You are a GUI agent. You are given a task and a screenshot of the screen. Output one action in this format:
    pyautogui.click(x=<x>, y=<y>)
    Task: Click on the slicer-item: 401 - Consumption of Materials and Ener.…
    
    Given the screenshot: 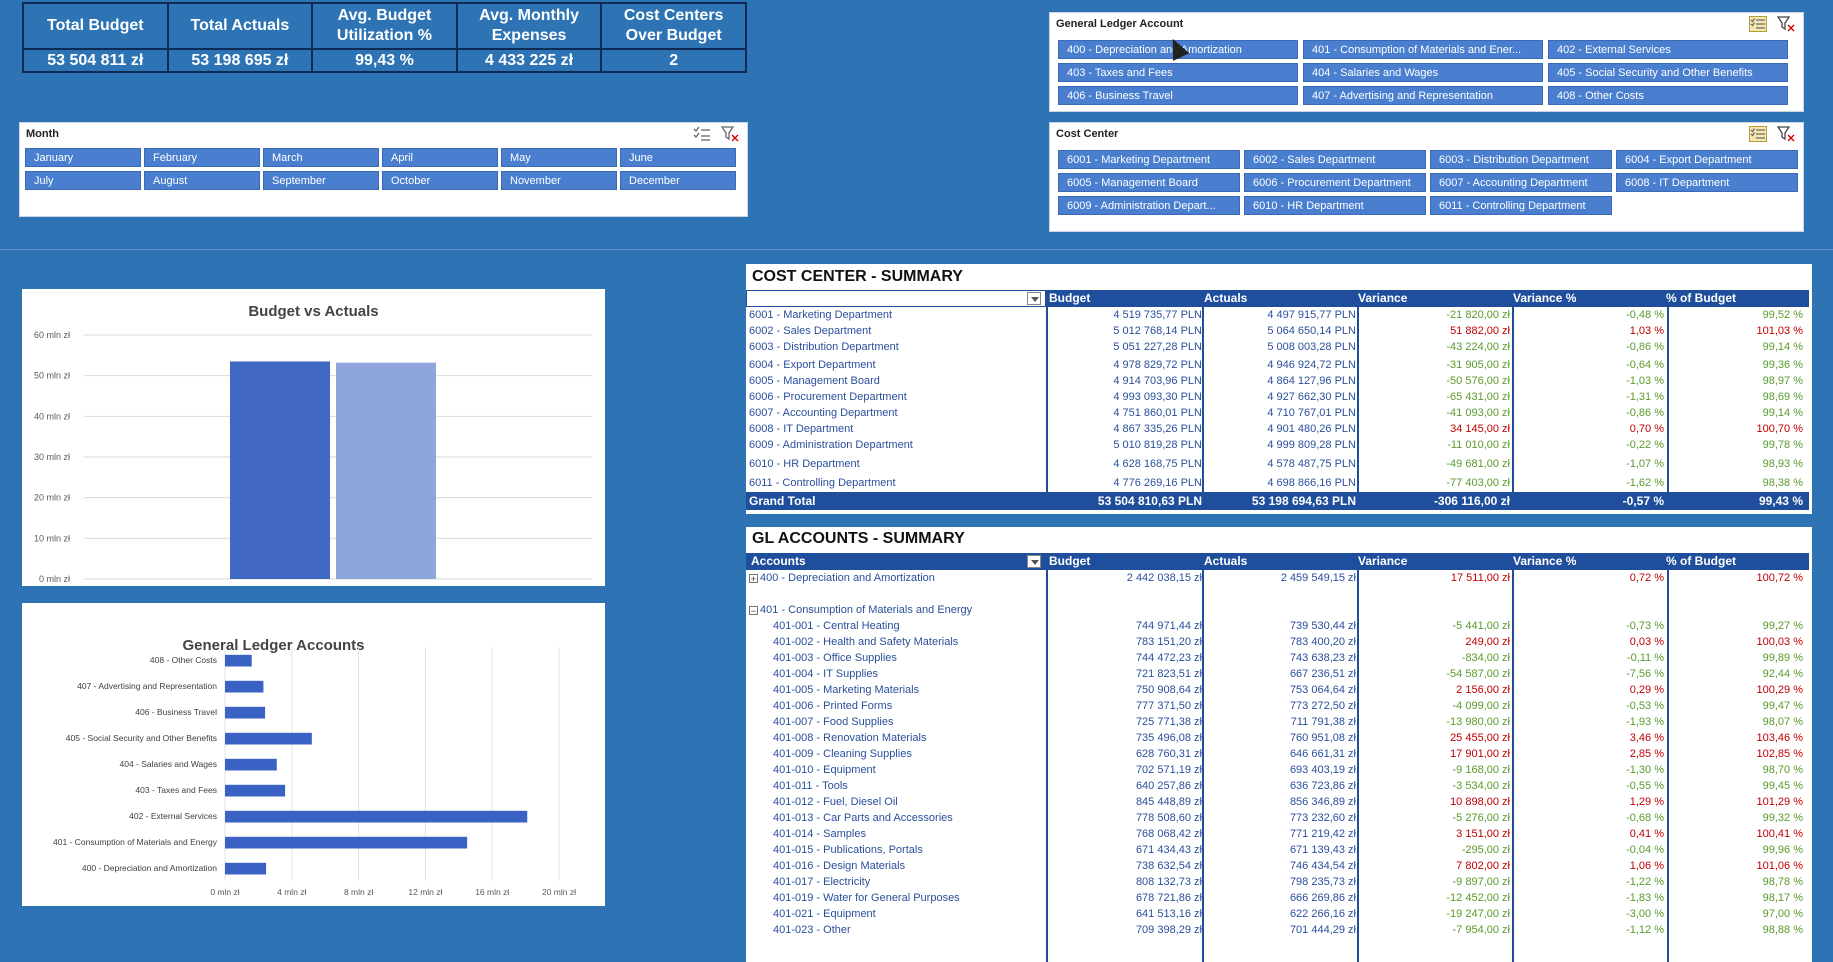 What is the action you would take?
    pyautogui.click(x=1423, y=49)
    